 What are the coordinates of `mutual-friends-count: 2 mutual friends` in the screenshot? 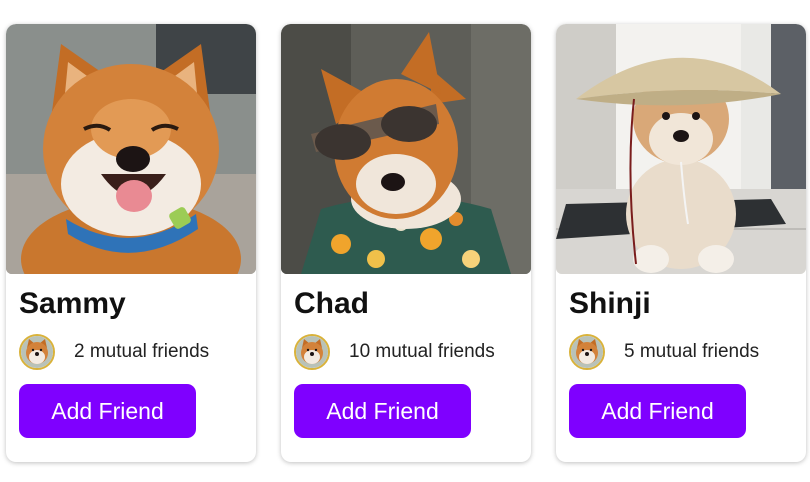 It's located at (142, 351).